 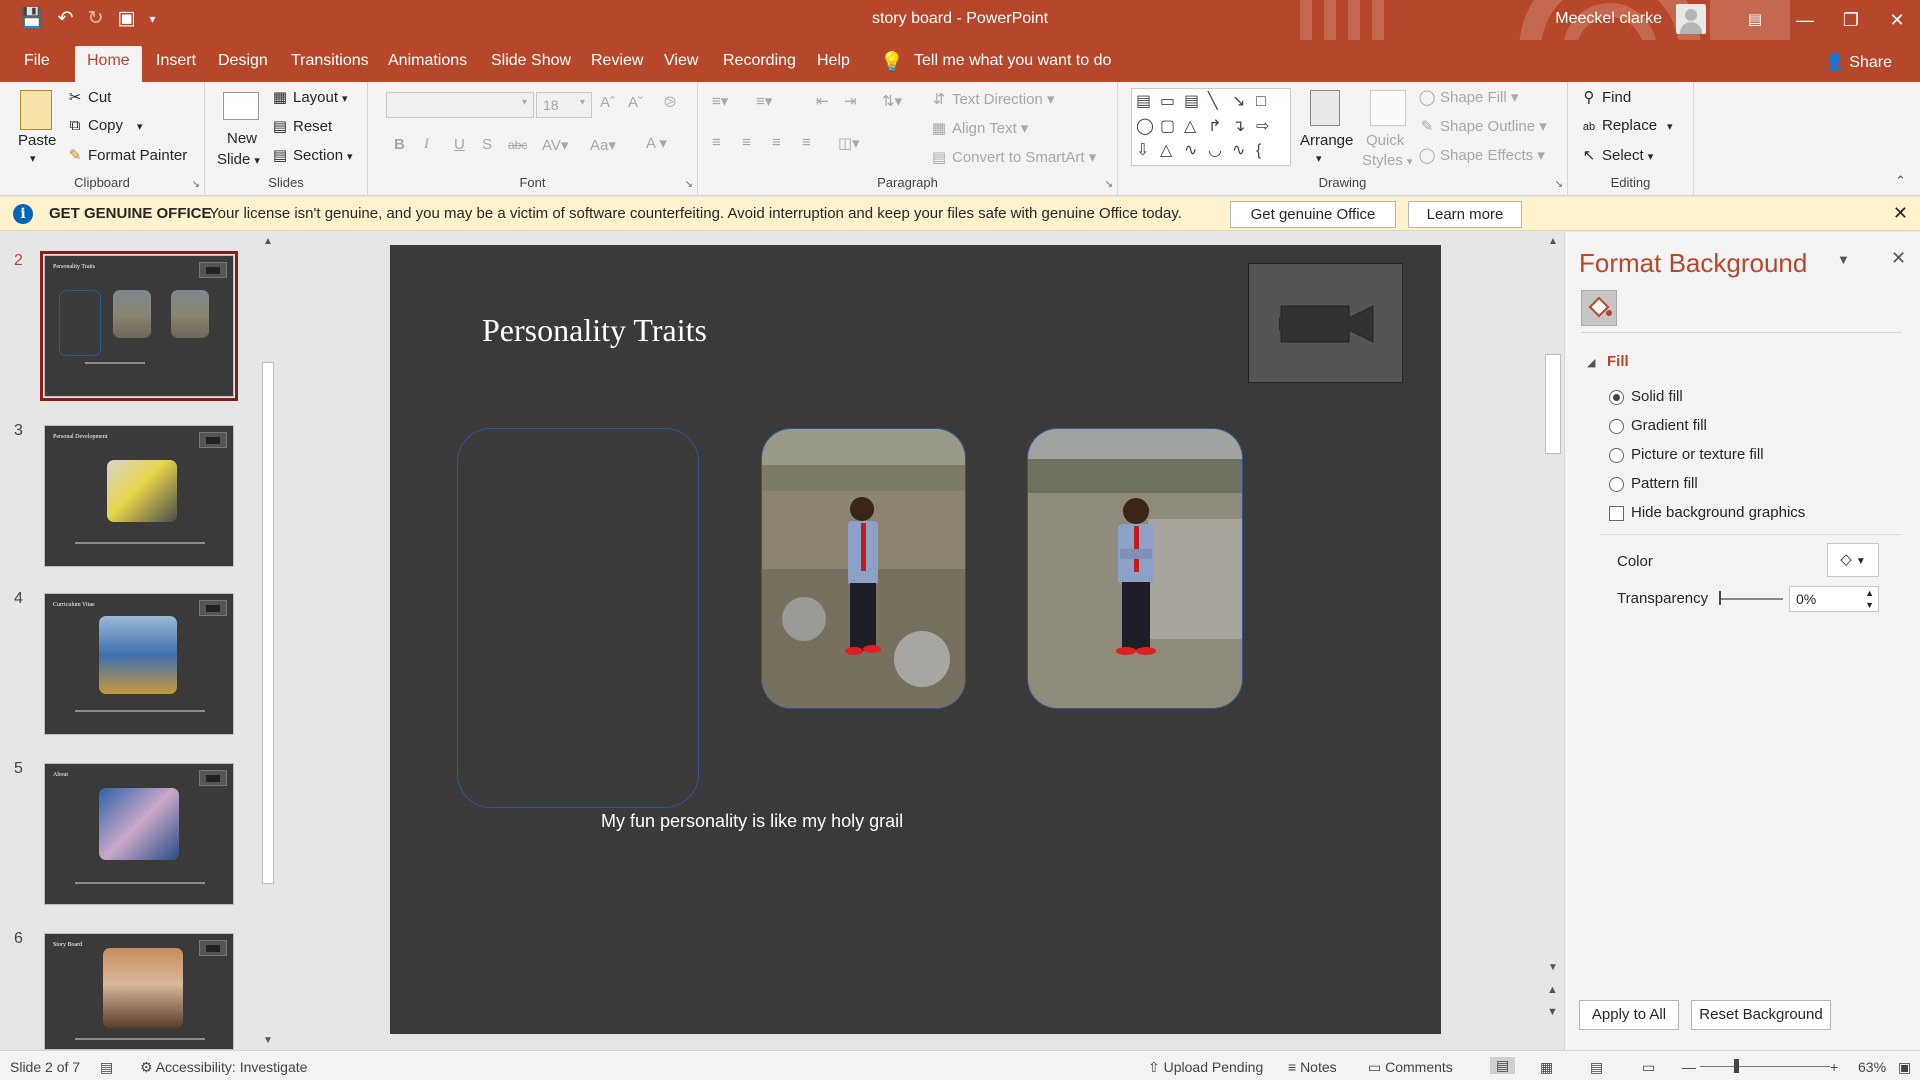 I want to click on picture-fill-radio, so click(x=1616, y=455).